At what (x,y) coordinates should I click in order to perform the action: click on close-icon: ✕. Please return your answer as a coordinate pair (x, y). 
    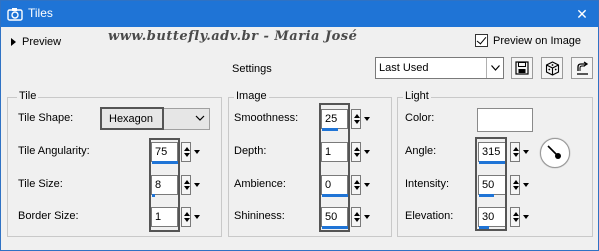
    Looking at the image, I should click on (582, 14).